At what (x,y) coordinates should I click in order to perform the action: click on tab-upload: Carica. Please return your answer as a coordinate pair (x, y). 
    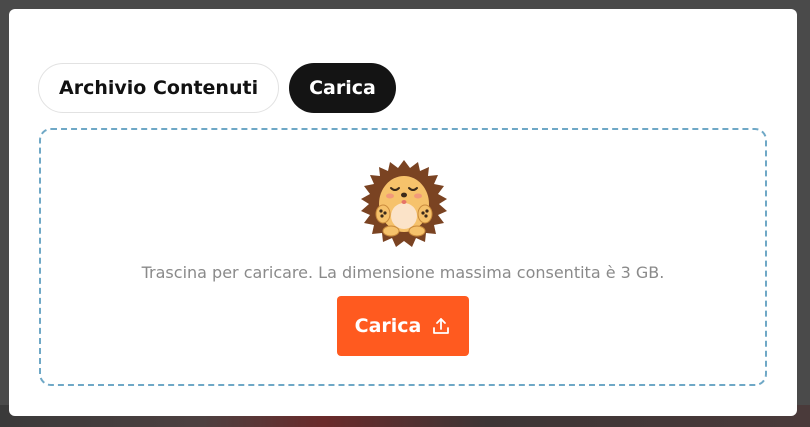
    Looking at the image, I should click on (342, 88).